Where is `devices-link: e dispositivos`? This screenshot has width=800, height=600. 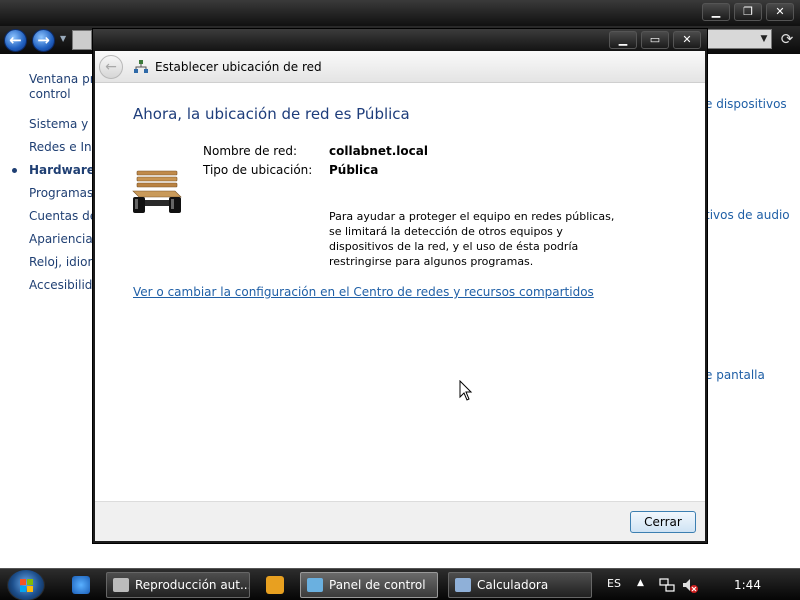 devices-link: e dispositivos is located at coordinates (747, 104).